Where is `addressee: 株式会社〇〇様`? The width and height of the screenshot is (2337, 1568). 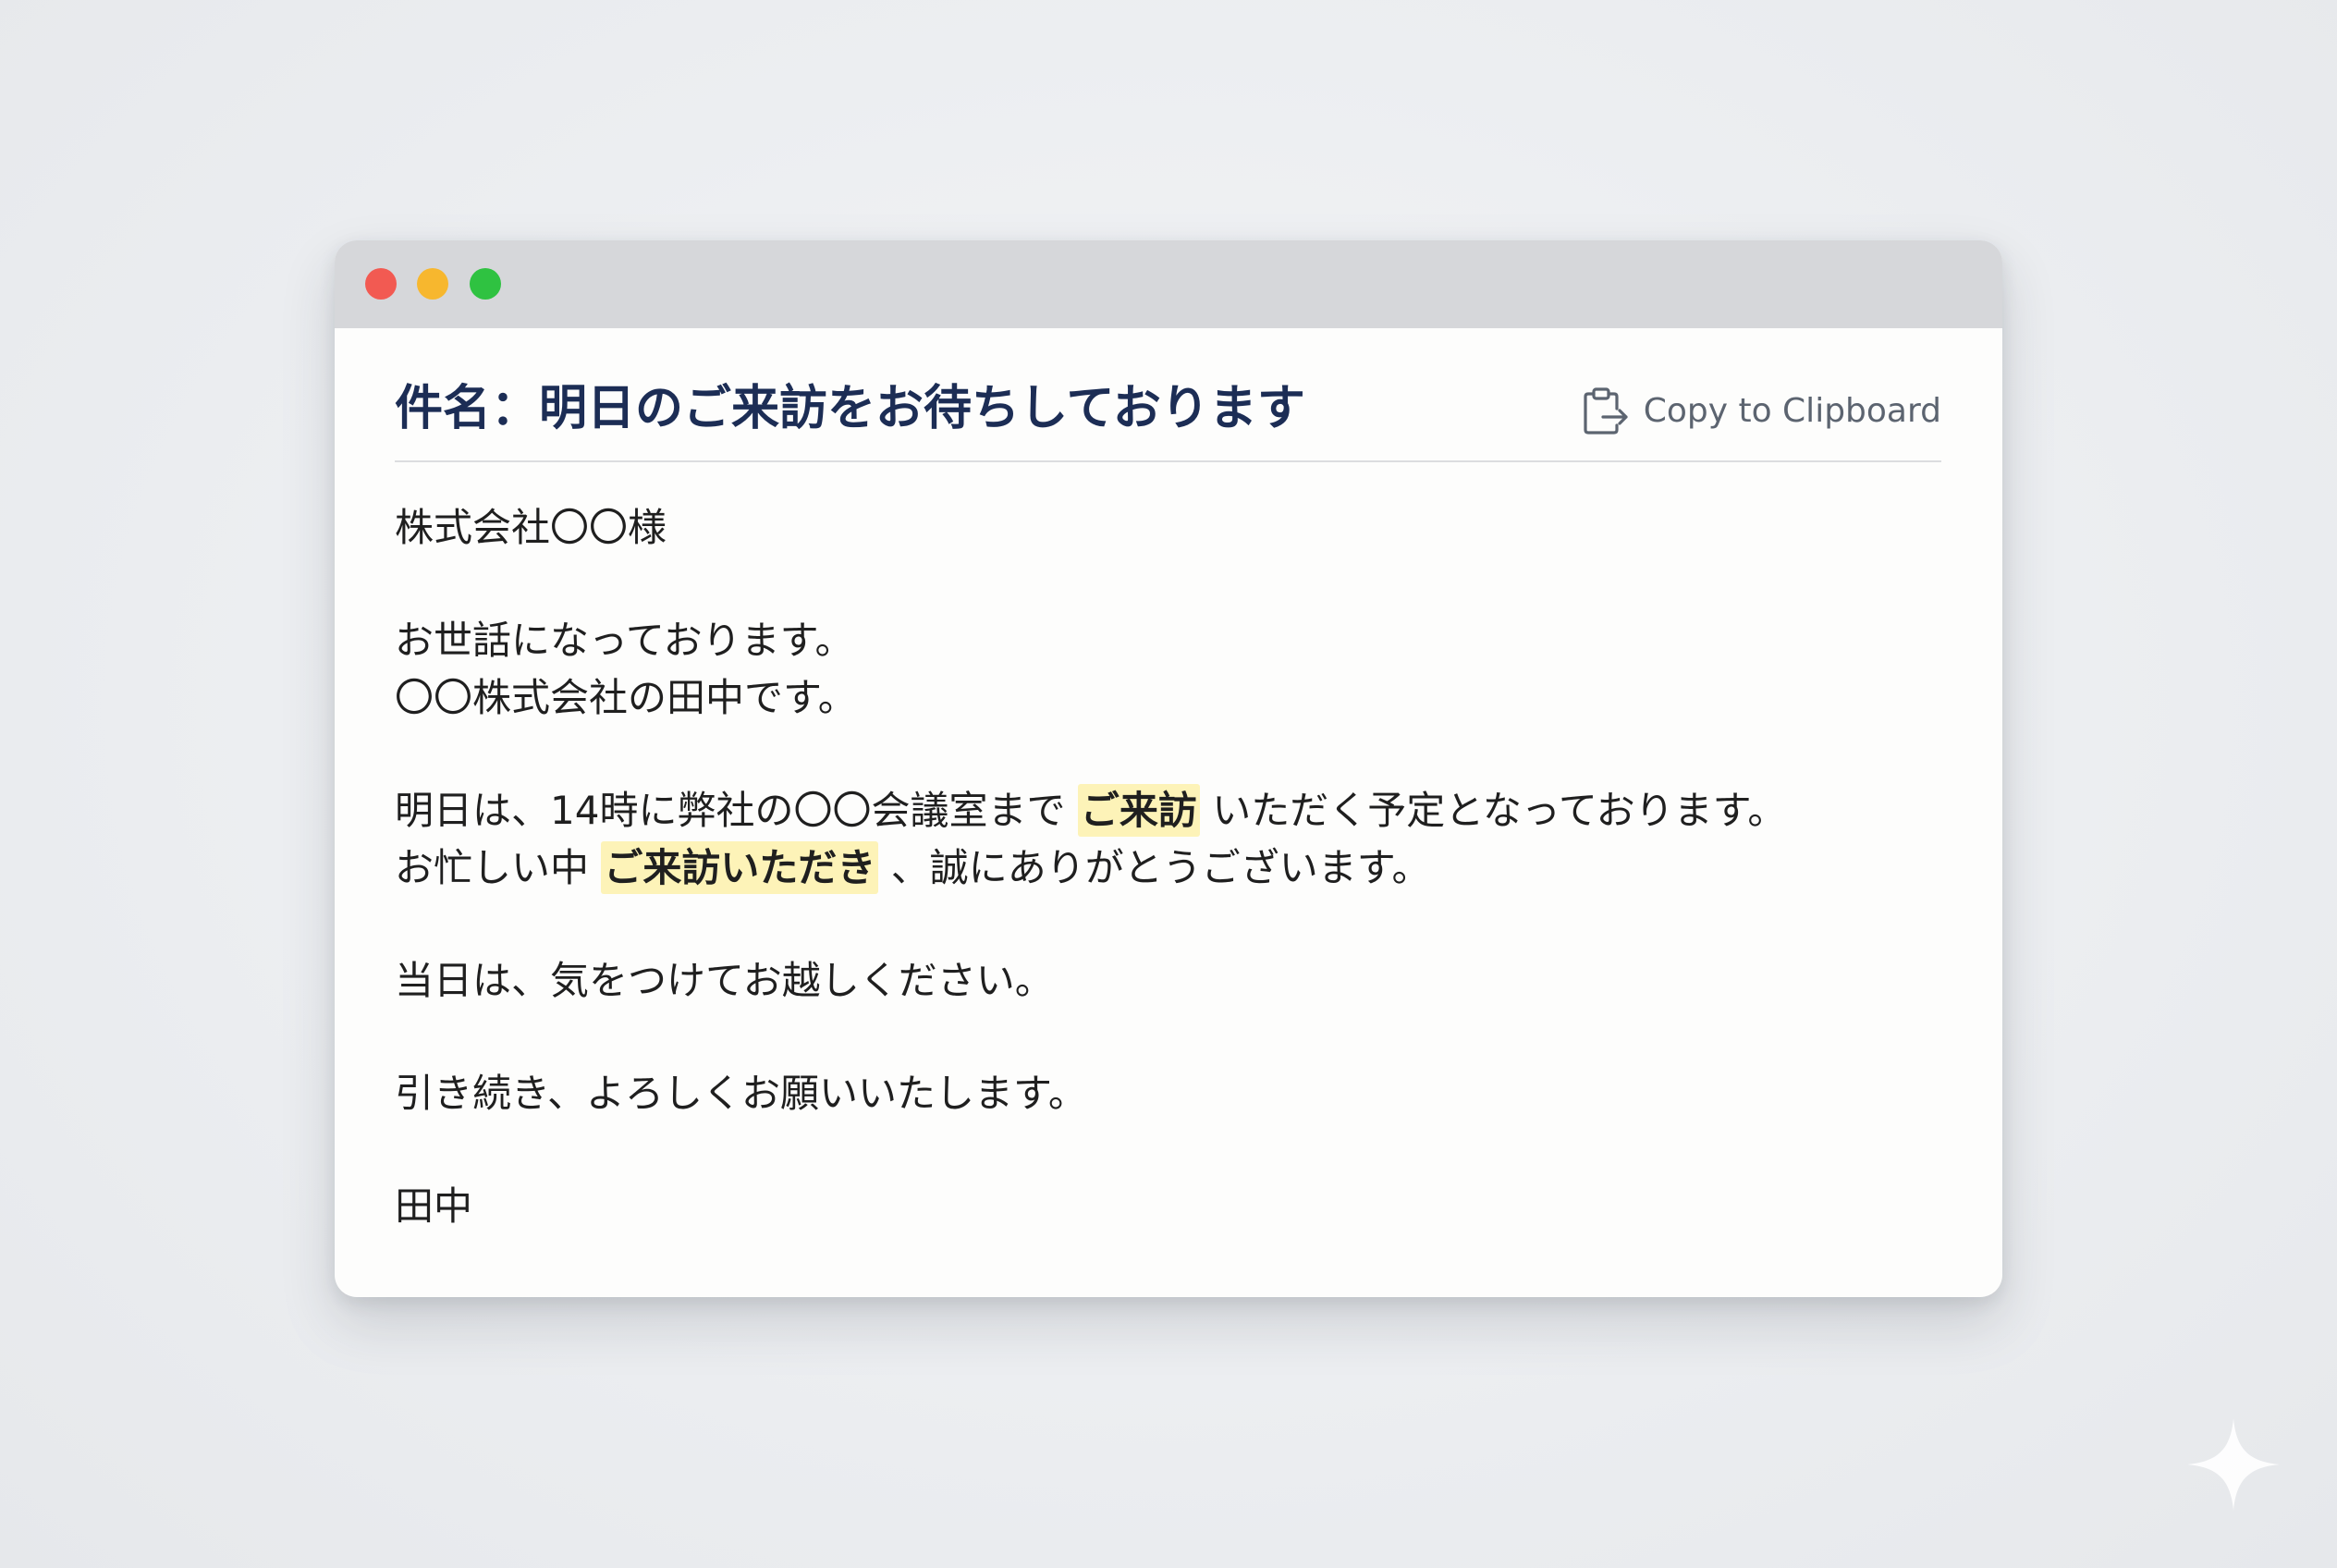 addressee: 株式会社〇〇様 is located at coordinates (531, 528).